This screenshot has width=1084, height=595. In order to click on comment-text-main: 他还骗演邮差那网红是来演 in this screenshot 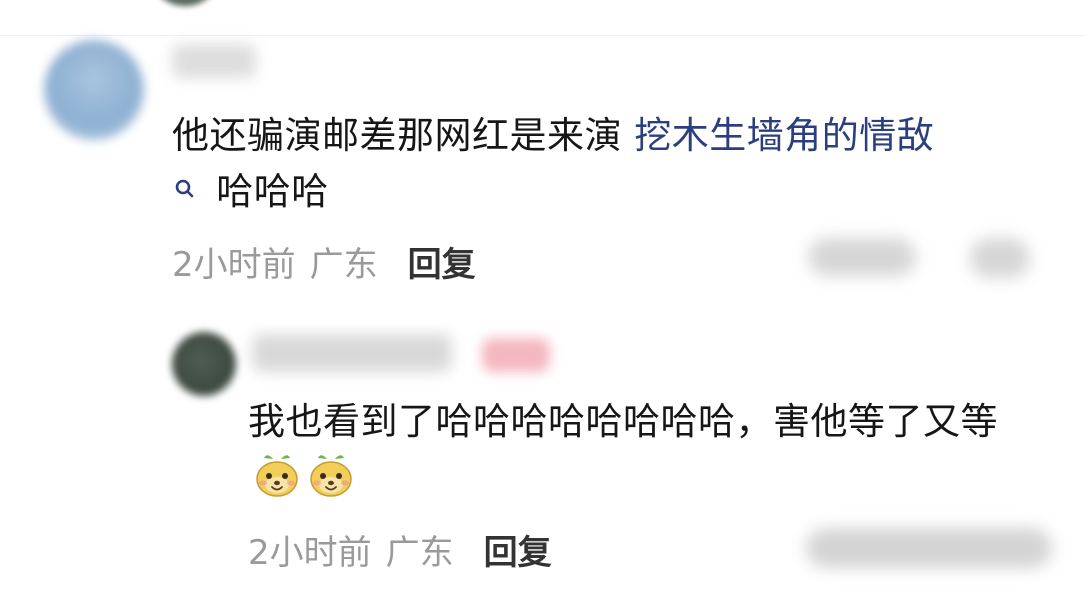, I will do `click(397, 135)`.